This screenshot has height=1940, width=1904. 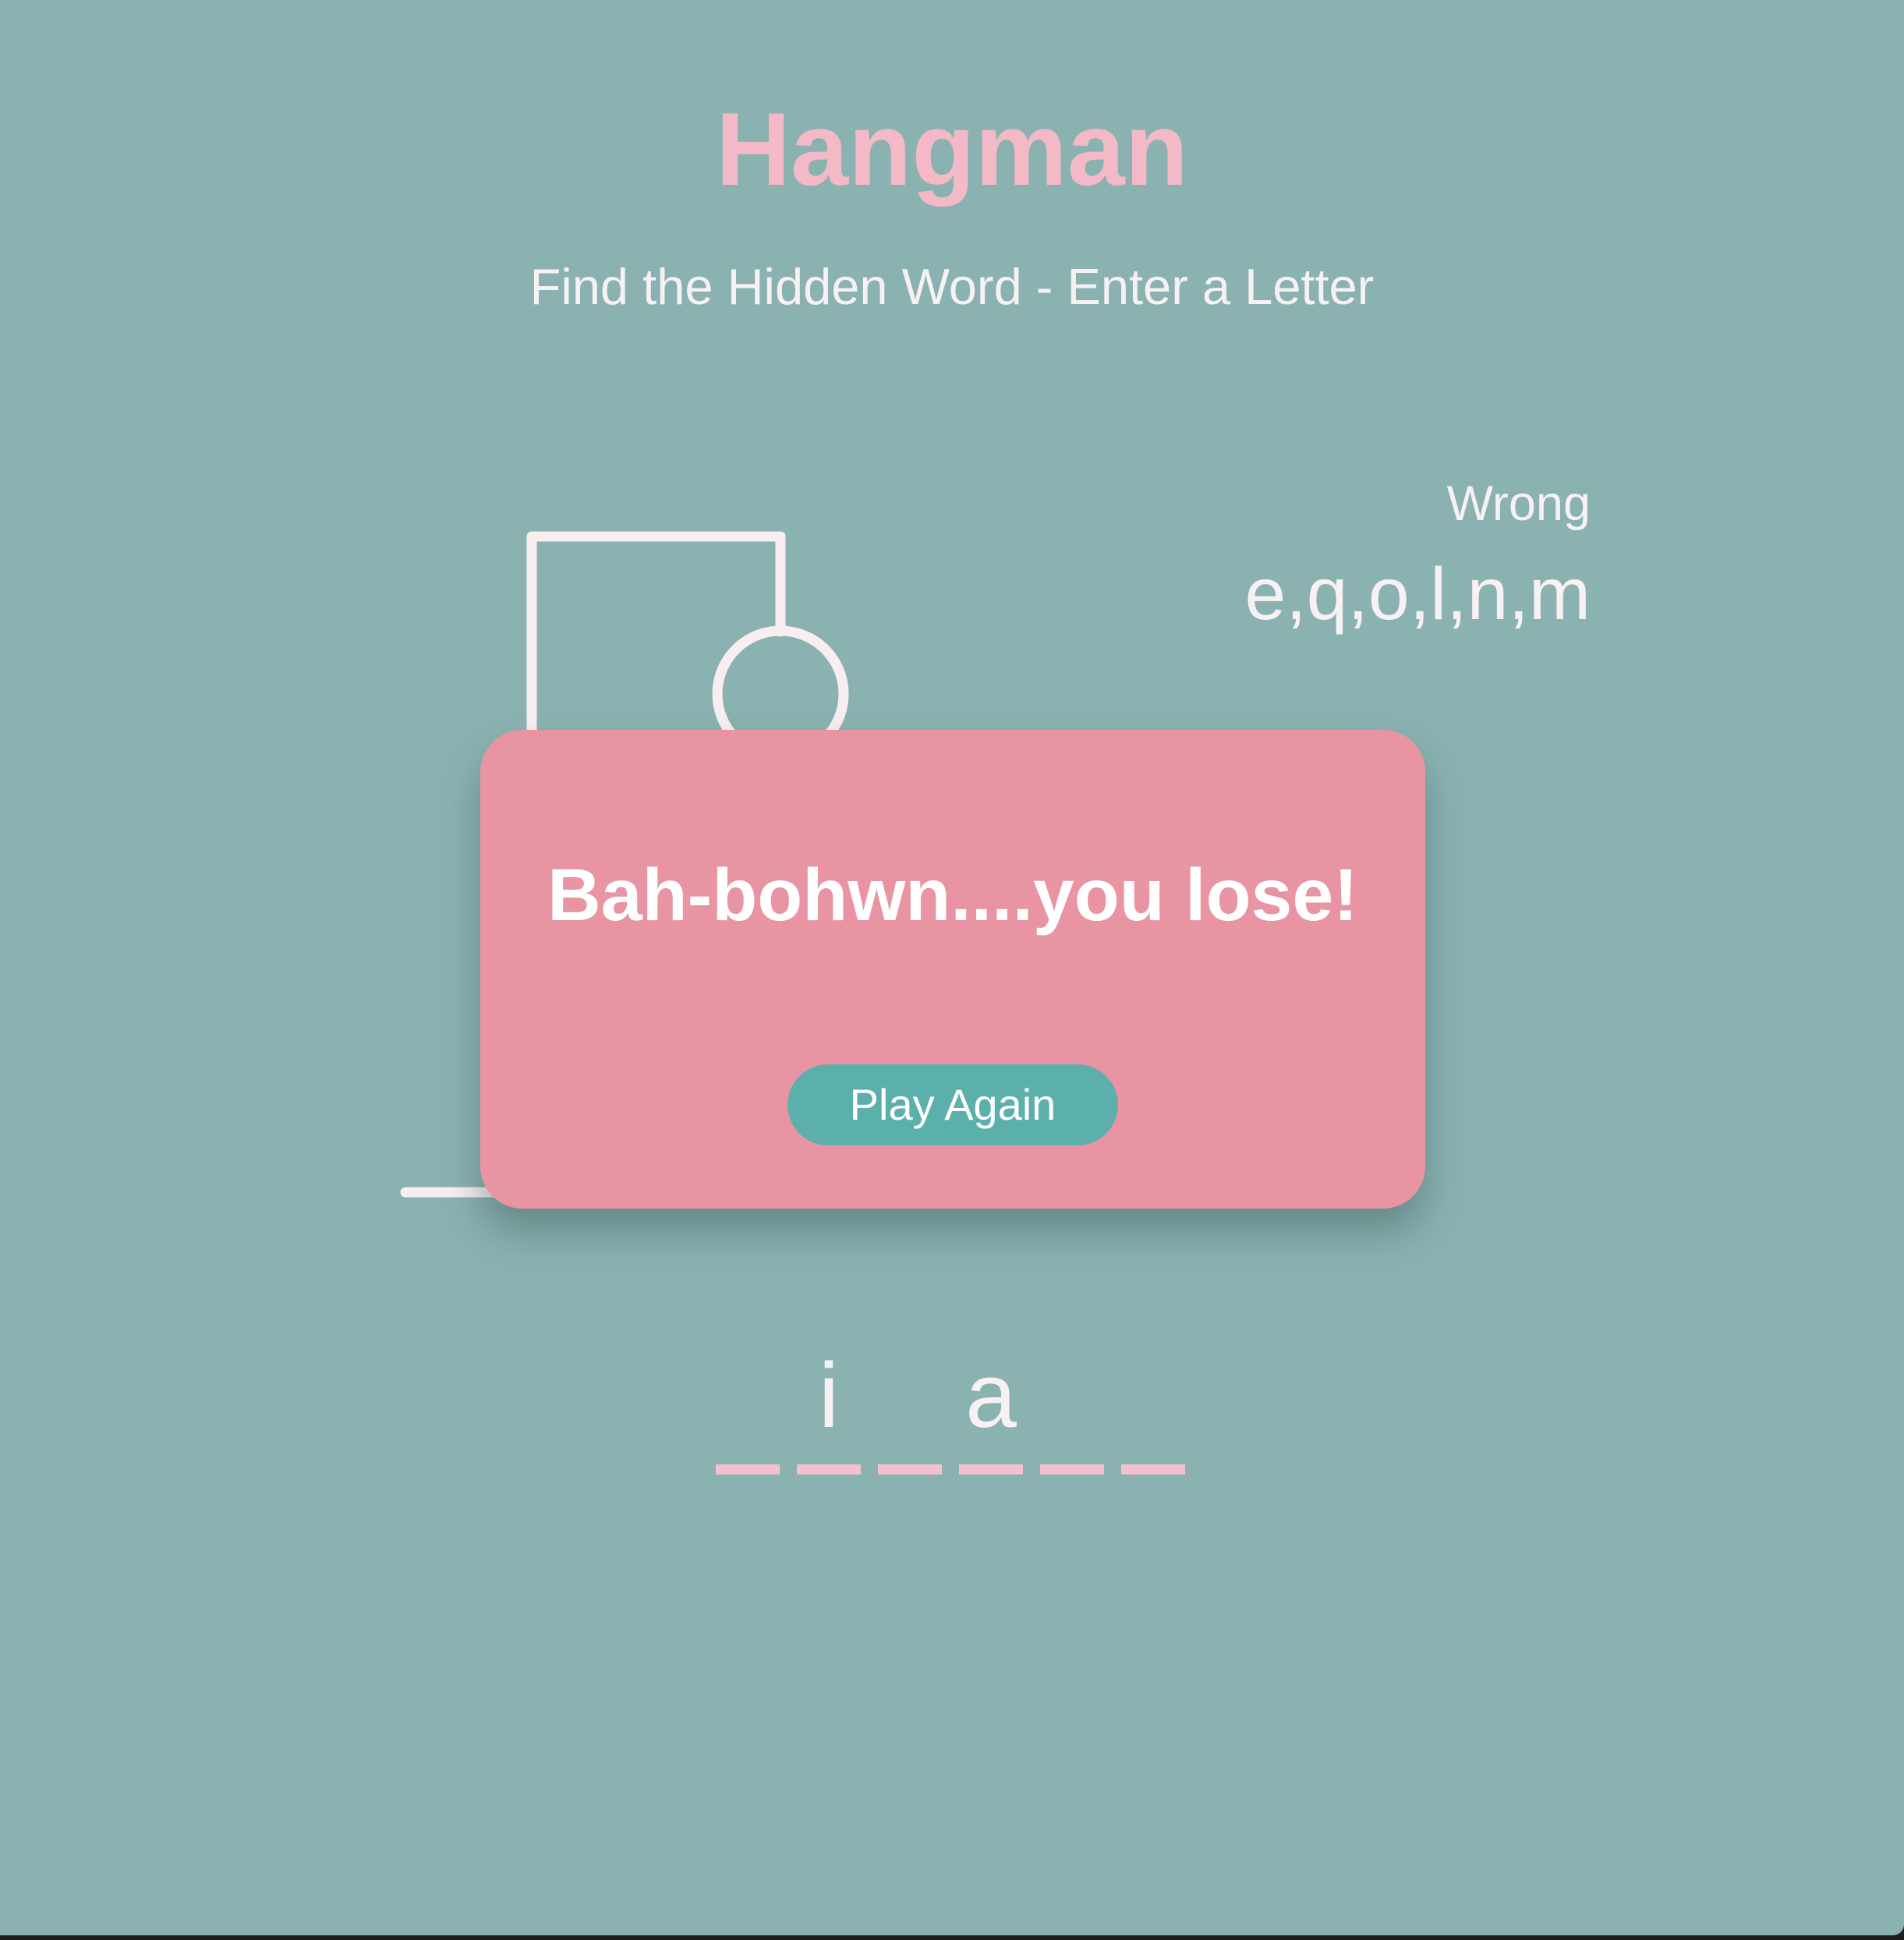 I want to click on window-bottom-edge, so click(x=952, y=1938).